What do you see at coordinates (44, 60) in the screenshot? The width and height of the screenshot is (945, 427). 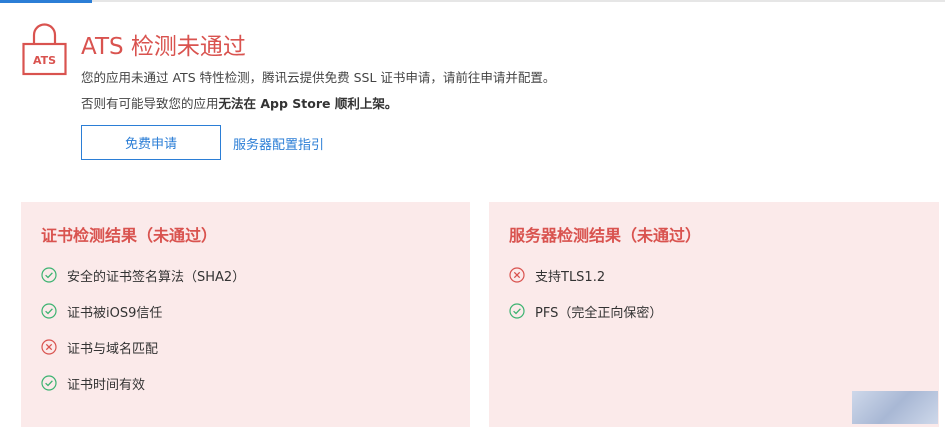 I see `lock-icon-text: ATS` at bounding box center [44, 60].